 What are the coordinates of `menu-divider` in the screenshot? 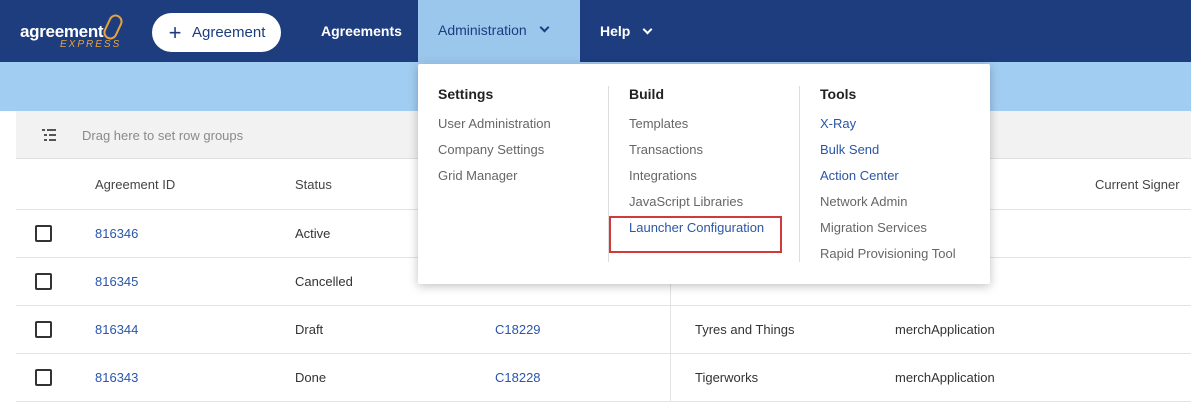 It's located at (799, 174).